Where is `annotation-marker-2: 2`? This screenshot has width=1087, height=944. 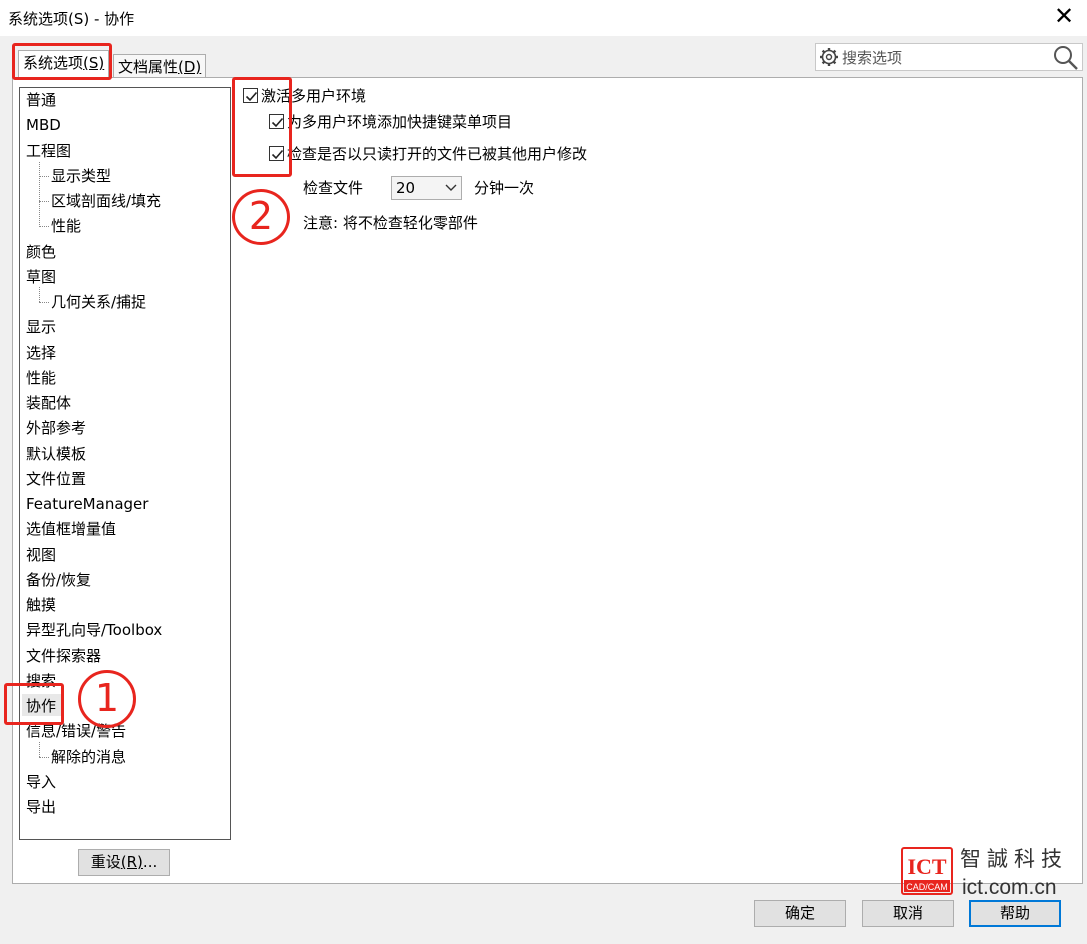
annotation-marker-2: 2 is located at coordinates (261, 217).